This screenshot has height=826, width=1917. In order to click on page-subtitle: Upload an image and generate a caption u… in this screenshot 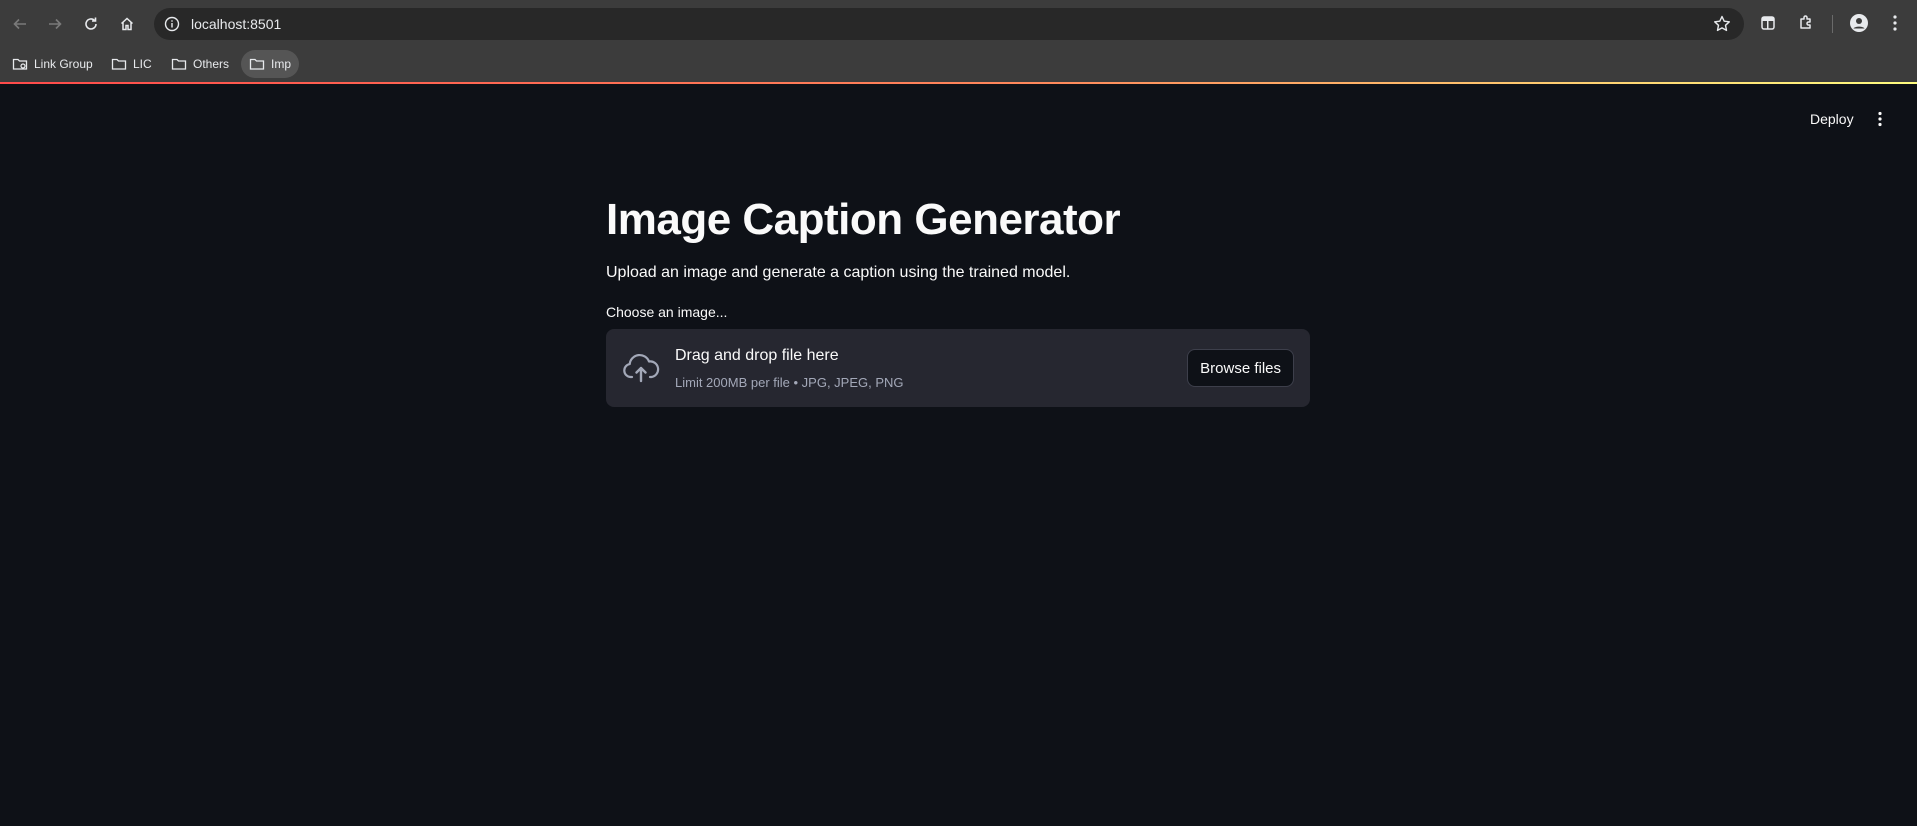, I will do `click(838, 272)`.